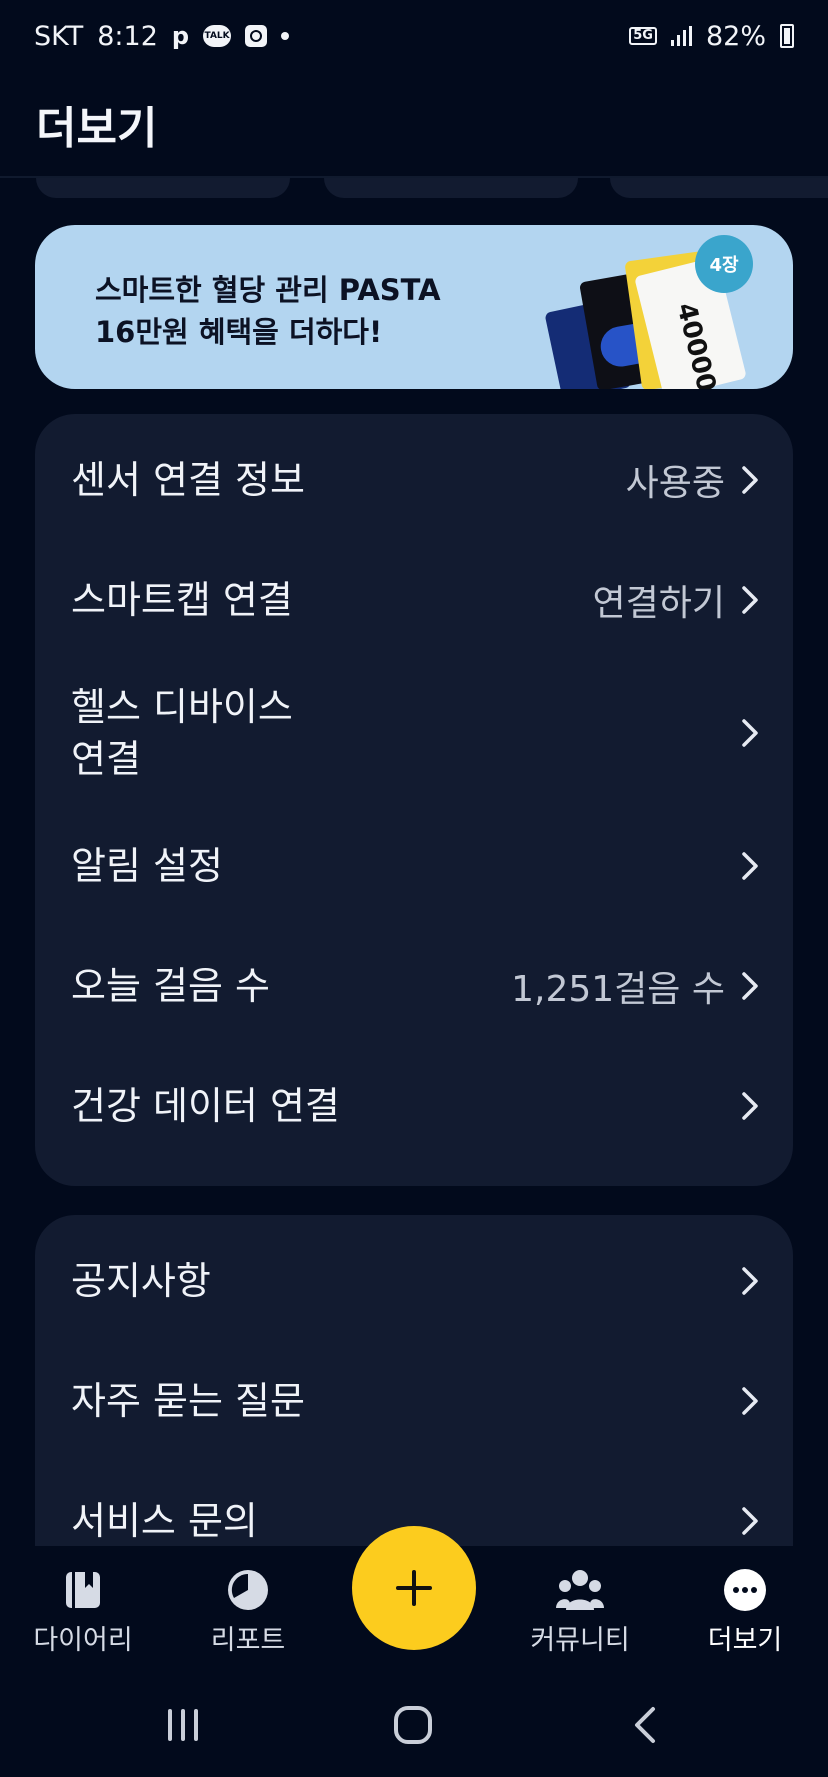  I want to click on menu-item-label: 헬스 디바이스 연결, so click(182, 733).